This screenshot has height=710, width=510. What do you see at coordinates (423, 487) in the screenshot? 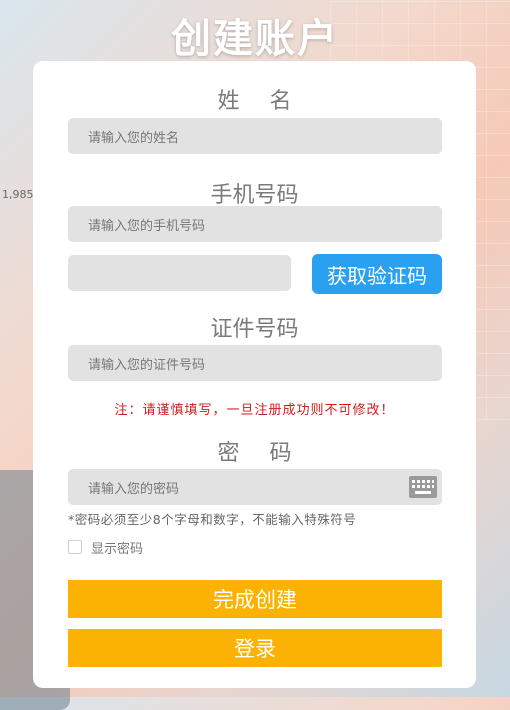
I see `keyboard-icon` at bounding box center [423, 487].